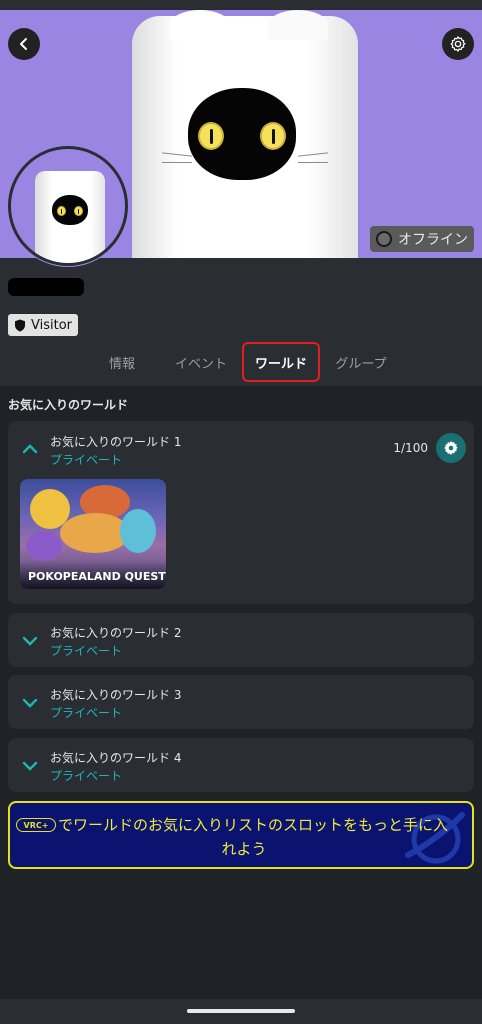  What do you see at coordinates (93, 534) in the screenshot?
I see `world-card: POKOPEALAND QUEST` at bounding box center [93, 534].